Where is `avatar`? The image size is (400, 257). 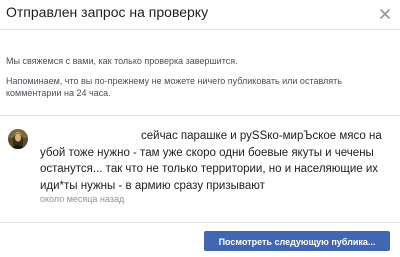 avatar is located at coordinates (18, 139).